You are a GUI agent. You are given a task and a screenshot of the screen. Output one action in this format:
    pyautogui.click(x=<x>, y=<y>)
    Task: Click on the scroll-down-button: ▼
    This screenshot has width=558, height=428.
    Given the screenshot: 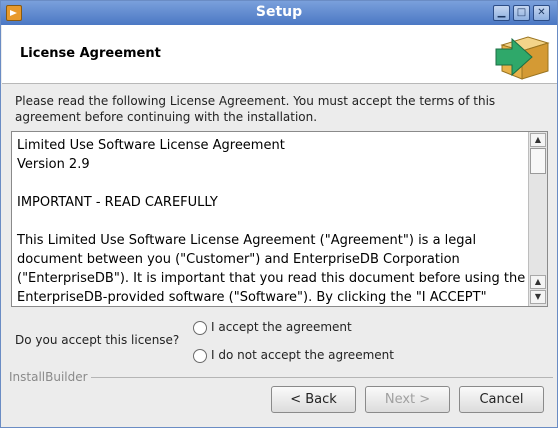 What is the action you would take?
    pyautogui.click(x=538, y=297)
    